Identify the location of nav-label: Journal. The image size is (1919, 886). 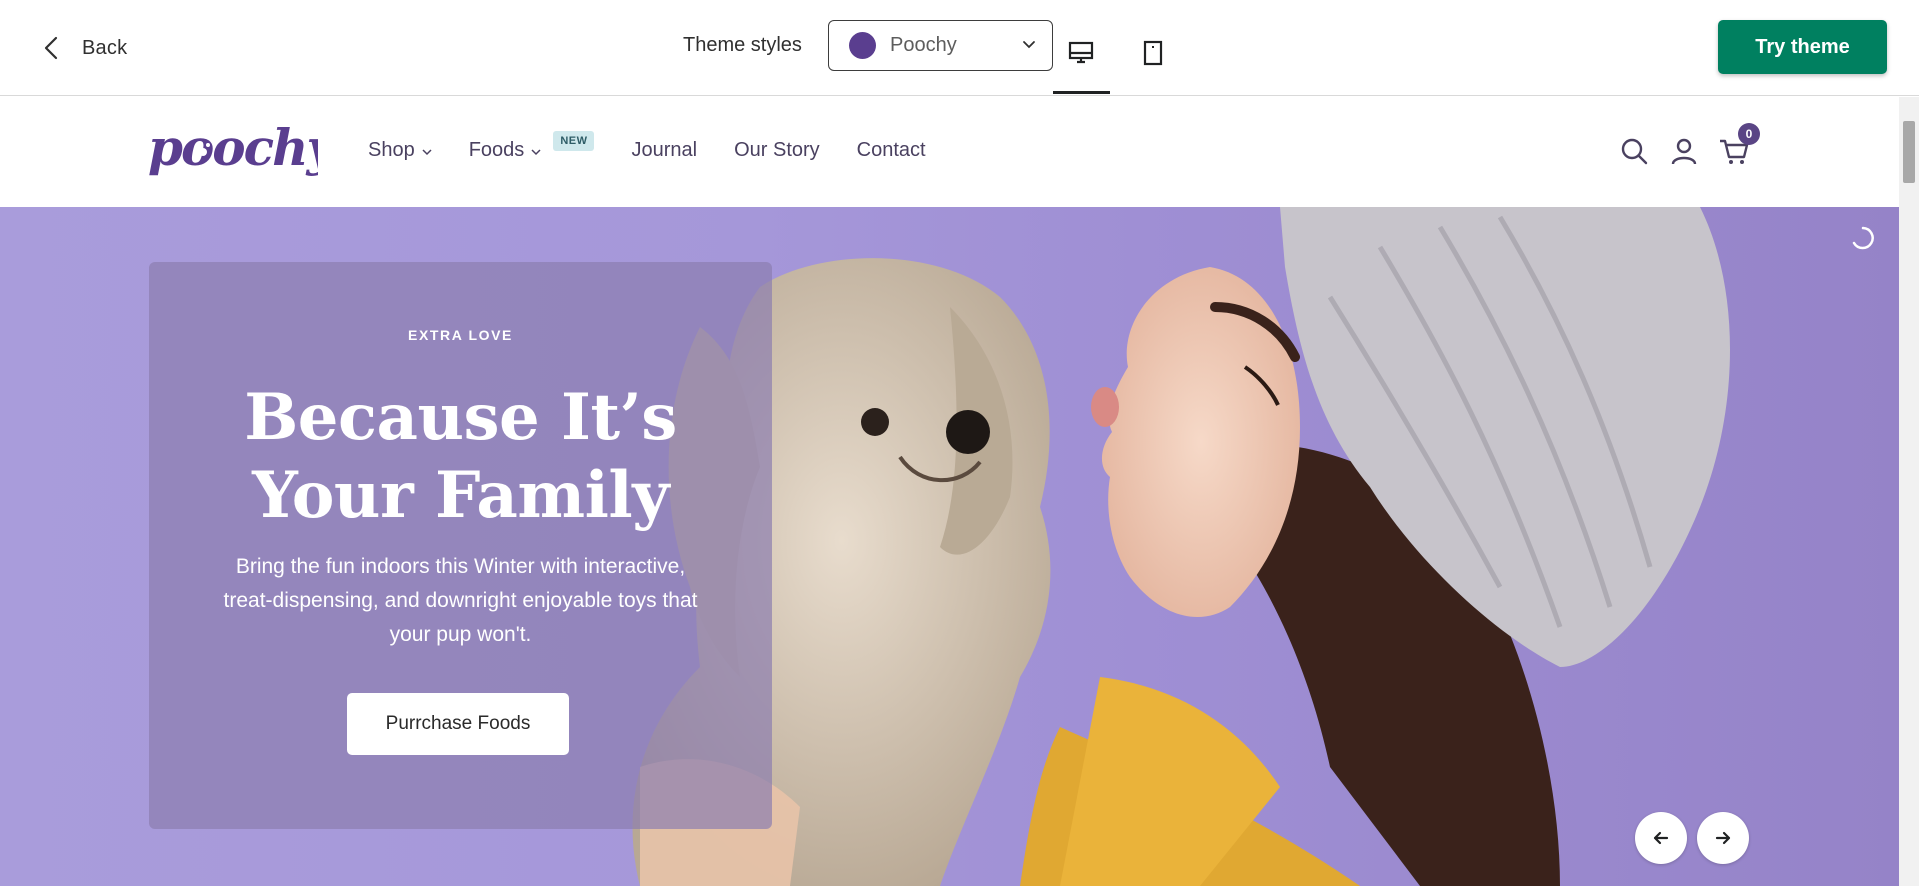
(664, 150).